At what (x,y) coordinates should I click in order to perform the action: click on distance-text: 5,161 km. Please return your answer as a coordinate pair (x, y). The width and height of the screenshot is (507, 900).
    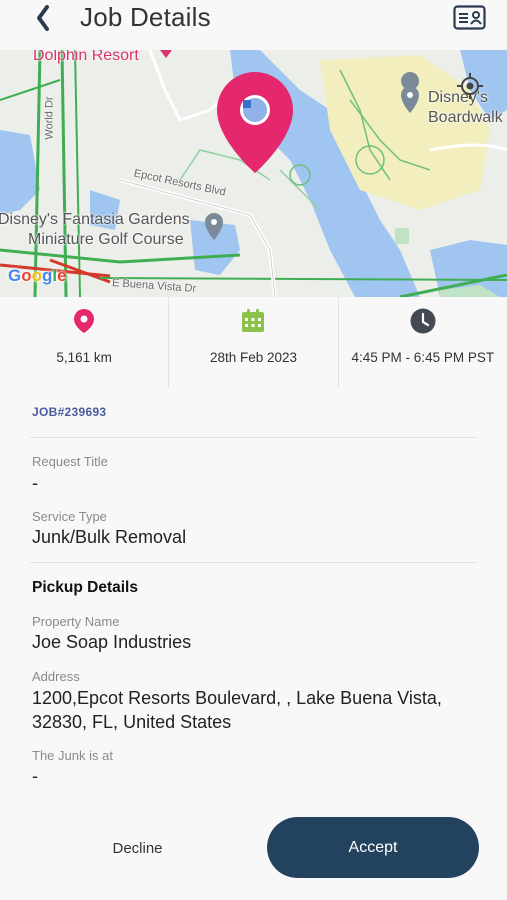
    Looking at the image, I should click on (84, 357).